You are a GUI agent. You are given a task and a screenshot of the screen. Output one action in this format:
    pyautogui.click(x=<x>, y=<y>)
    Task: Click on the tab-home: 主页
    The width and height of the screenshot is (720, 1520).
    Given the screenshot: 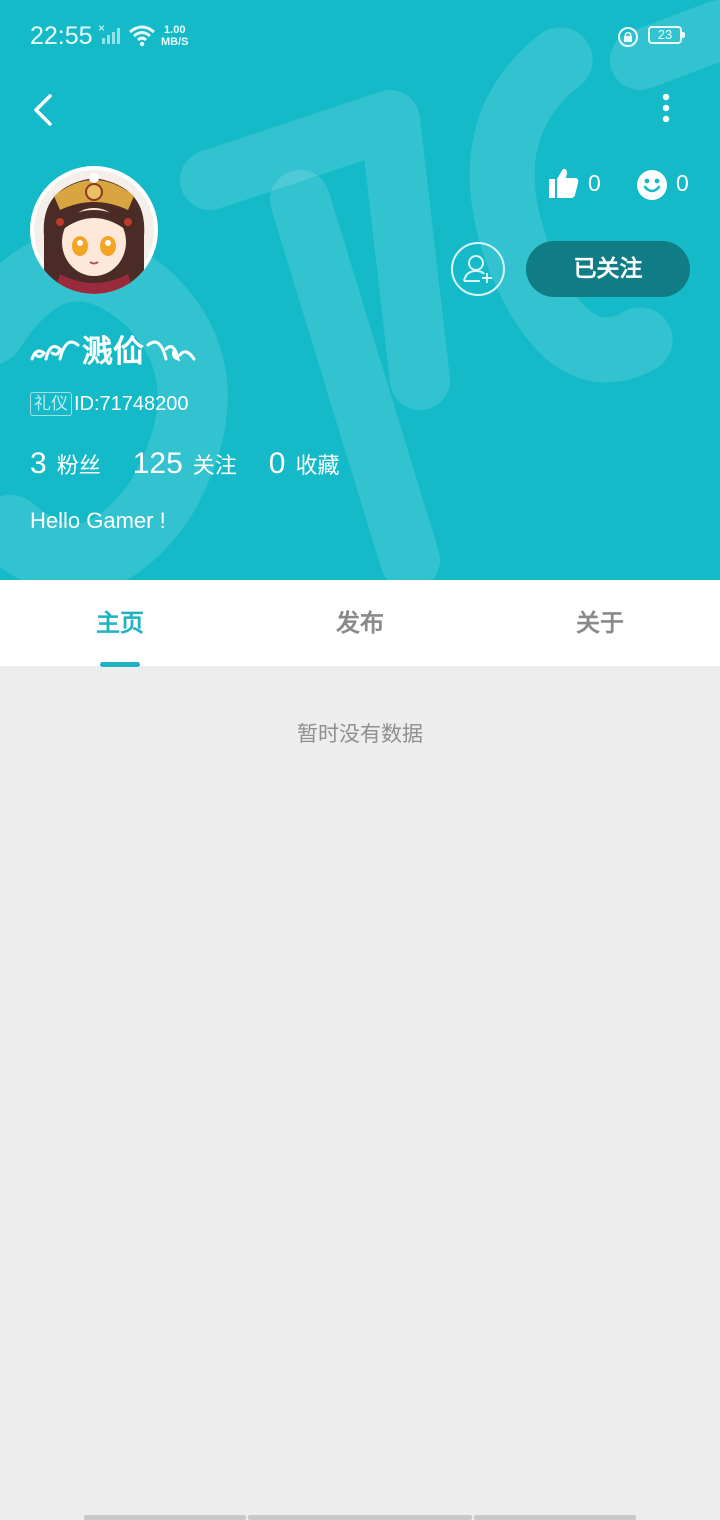 What is the action you would take?
    pyautogui.click(x=120, y=623)
    